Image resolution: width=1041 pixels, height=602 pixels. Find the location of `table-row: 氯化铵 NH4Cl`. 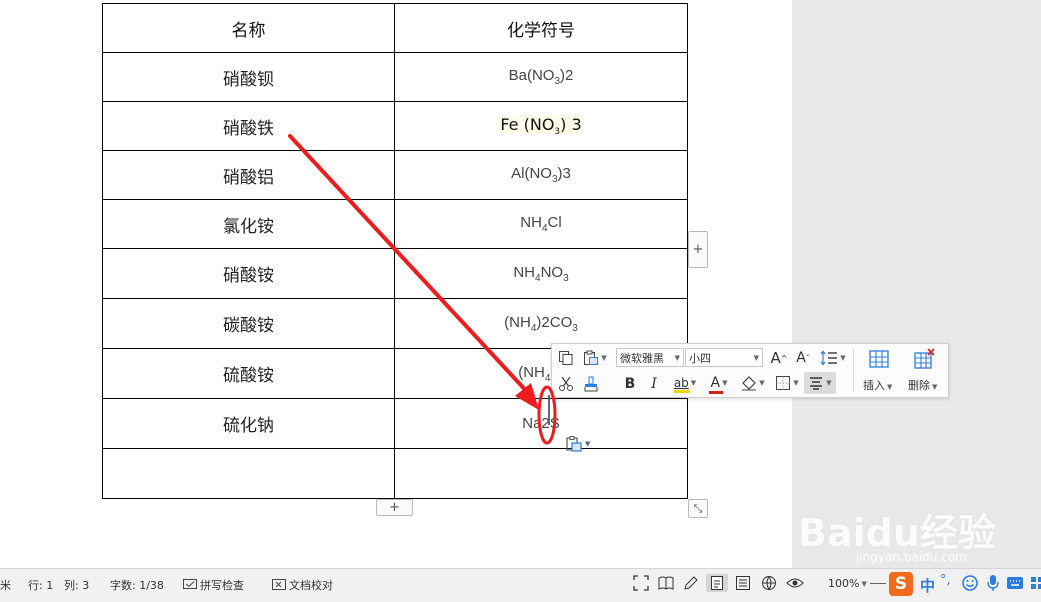

table-row: 氯化铵 NH4Cl is located at coordinates (395, 224).